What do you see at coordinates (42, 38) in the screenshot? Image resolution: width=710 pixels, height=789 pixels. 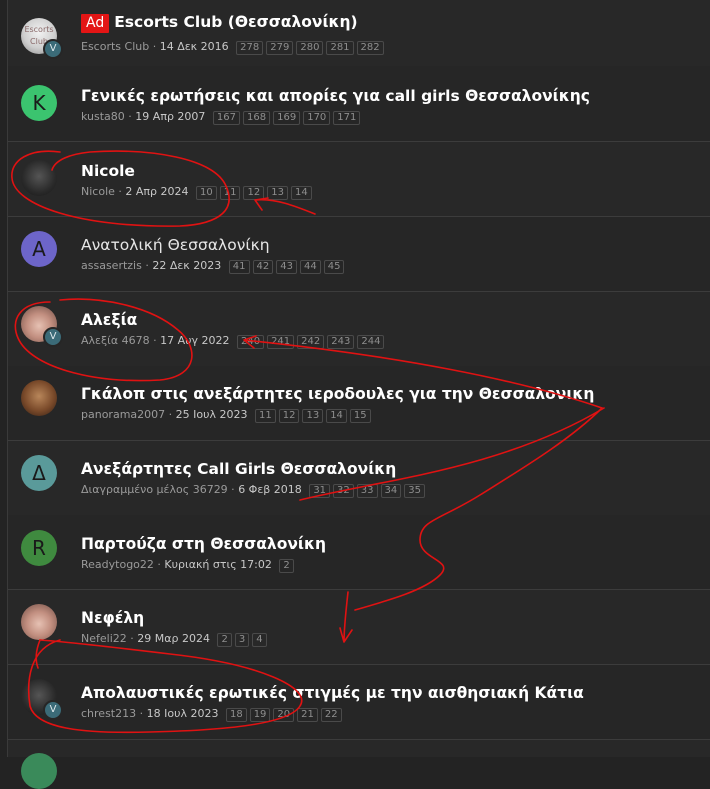 I see `avatar: Escorts Club V` at bounding box center [42, 38].